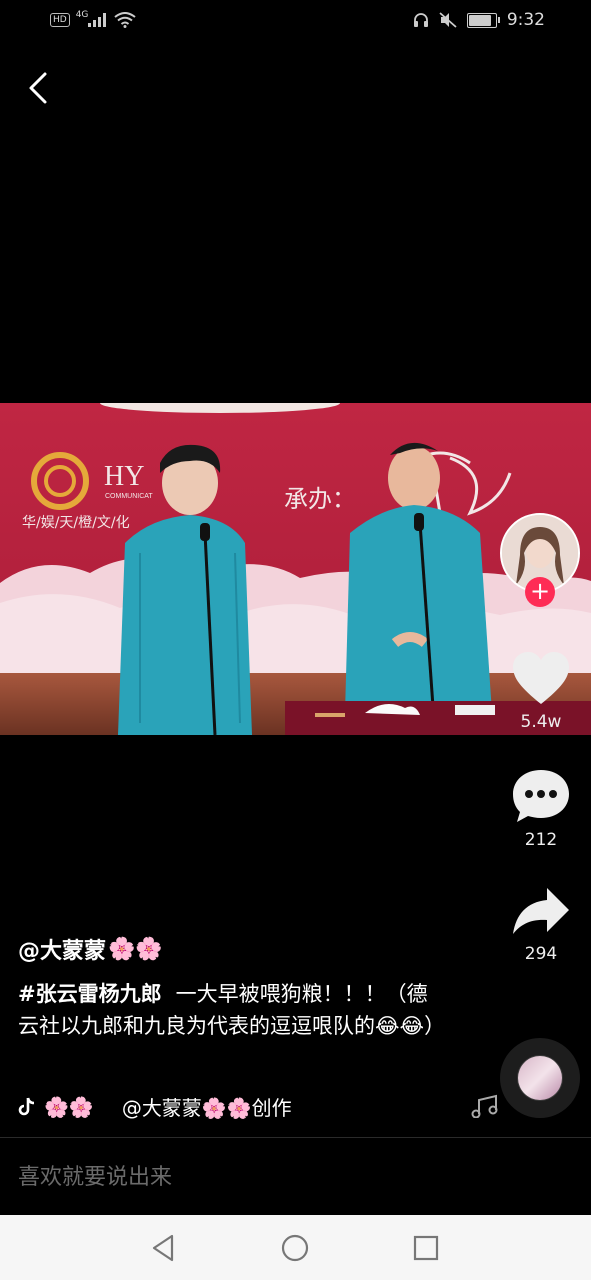  I want to click on status-left: HD 4G, so click(93, 19).